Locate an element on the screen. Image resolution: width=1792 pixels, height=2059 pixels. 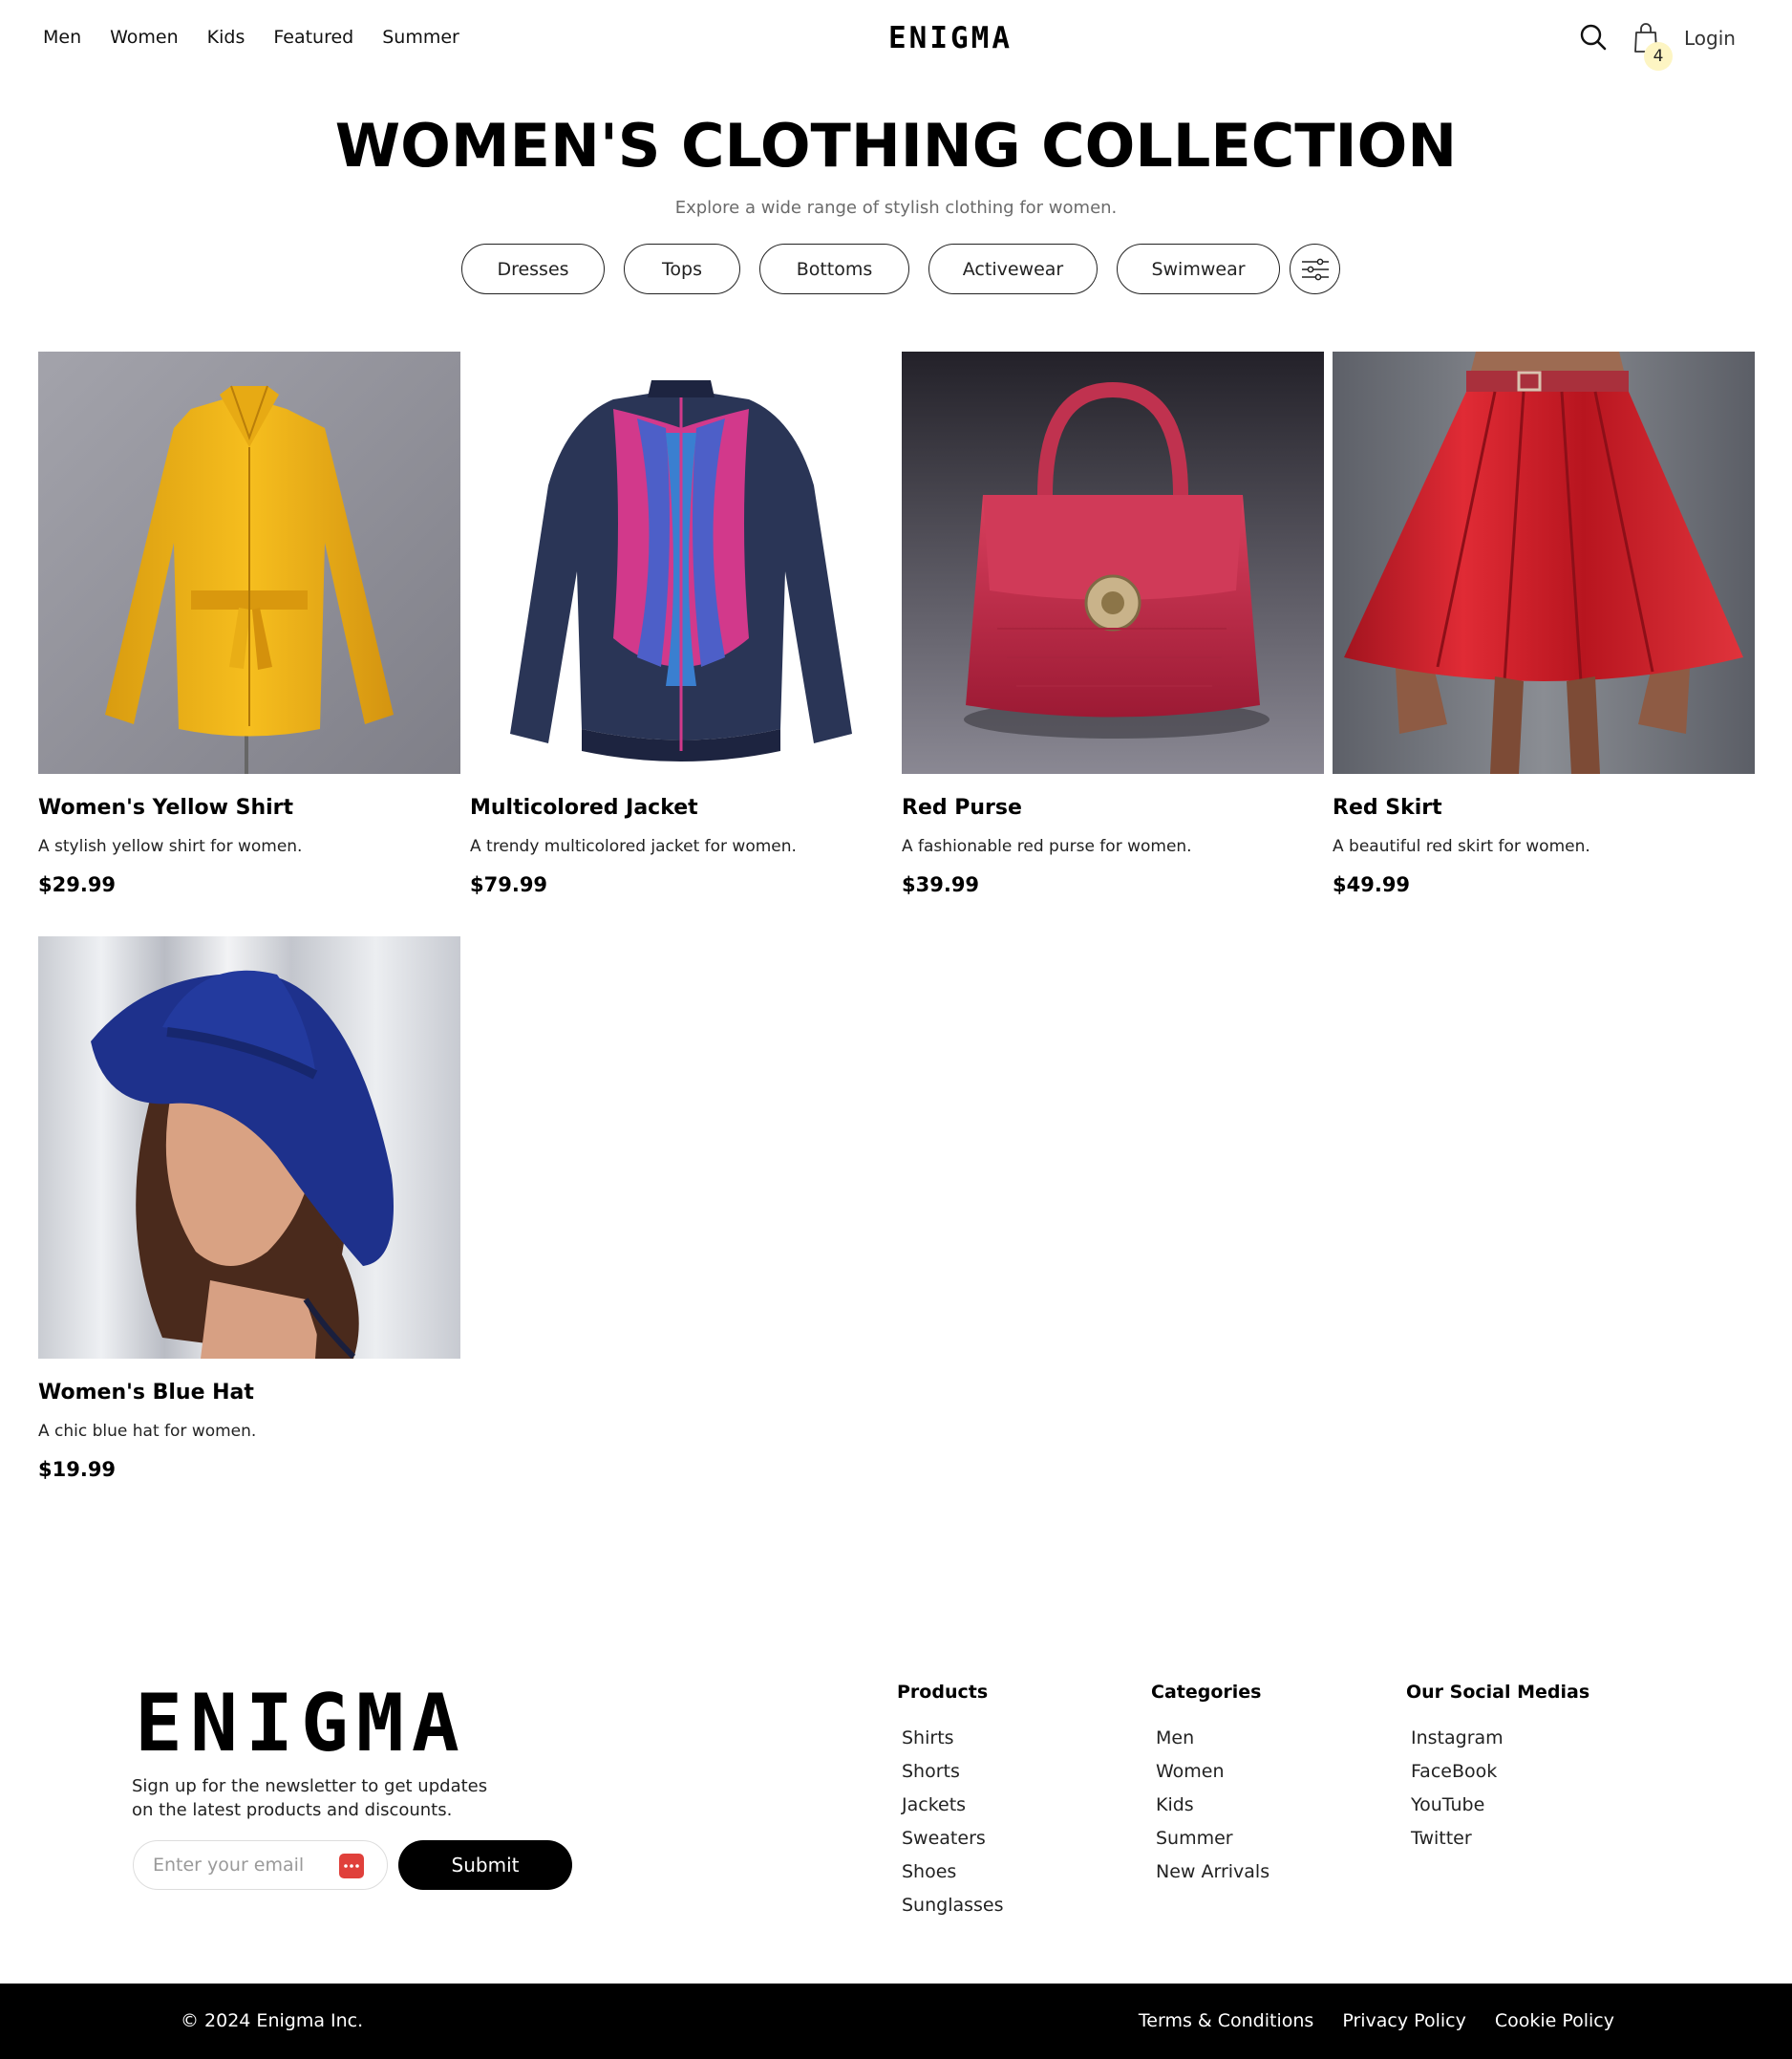
footer-column-title: Products is located at coordinates (943, 1692).